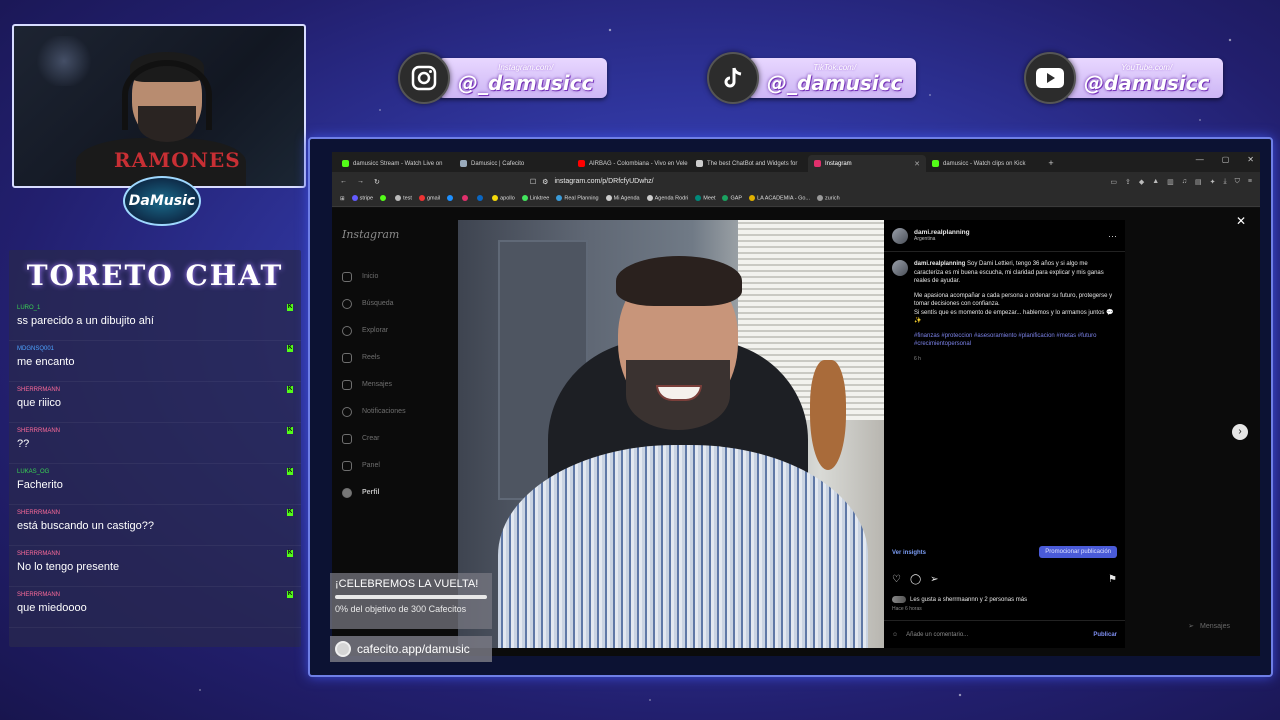  Describe the element at coordinates (705, 198) in the screenshot. I see `bookmark-item: Meet` at that location.